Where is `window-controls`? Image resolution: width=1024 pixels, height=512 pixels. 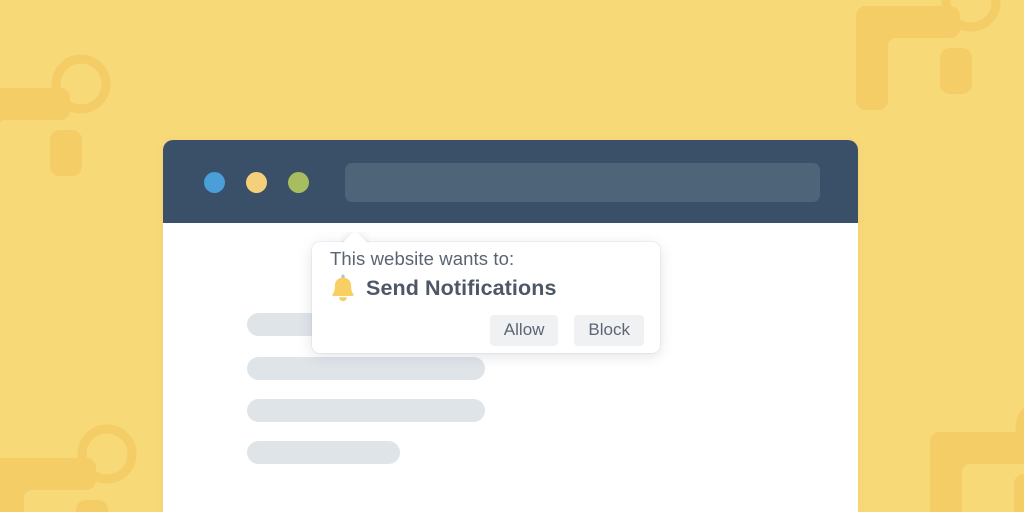 window-controls is located at coordinates (256, 182).